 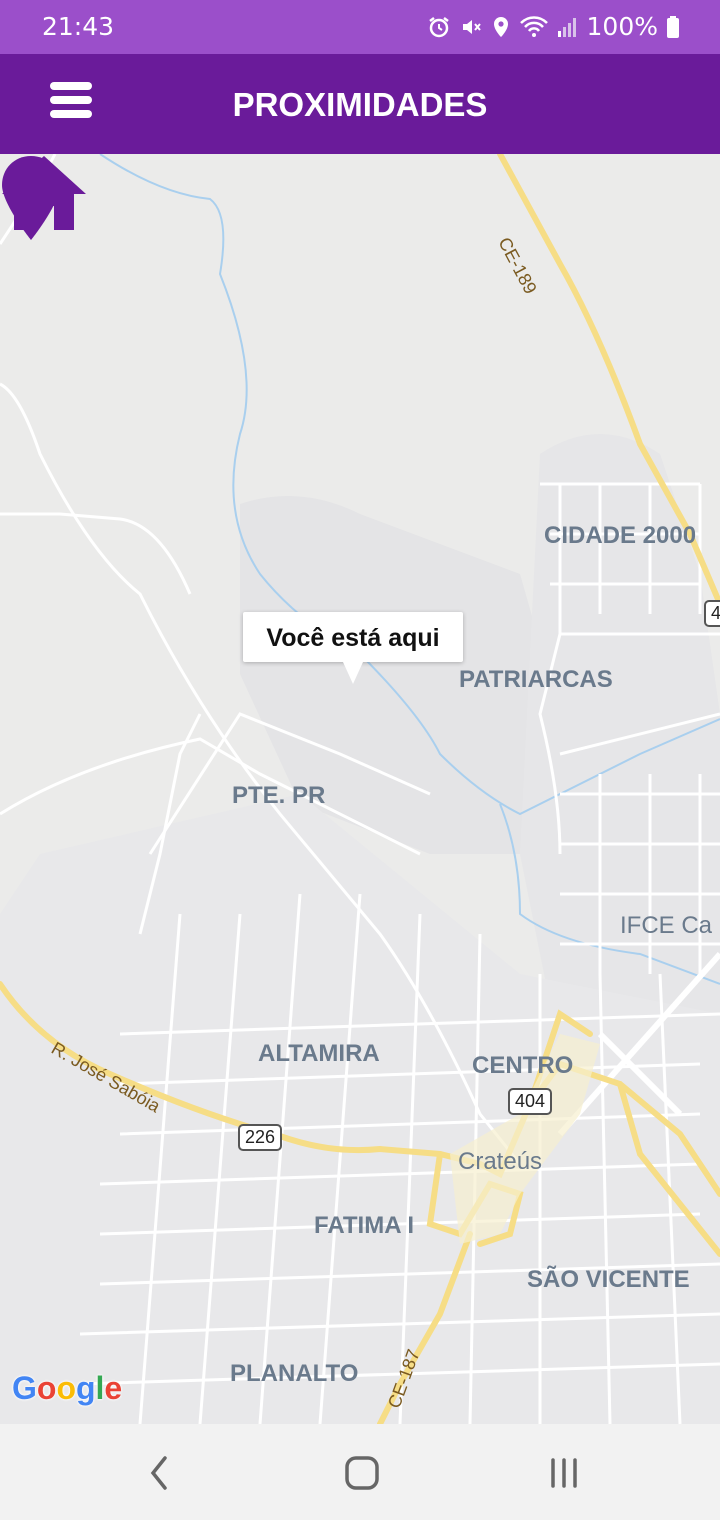 What do you see at coordinates (67, 1388) in the screenshot?
I see `google-logo: Google` at bounding box center [67, 1388].